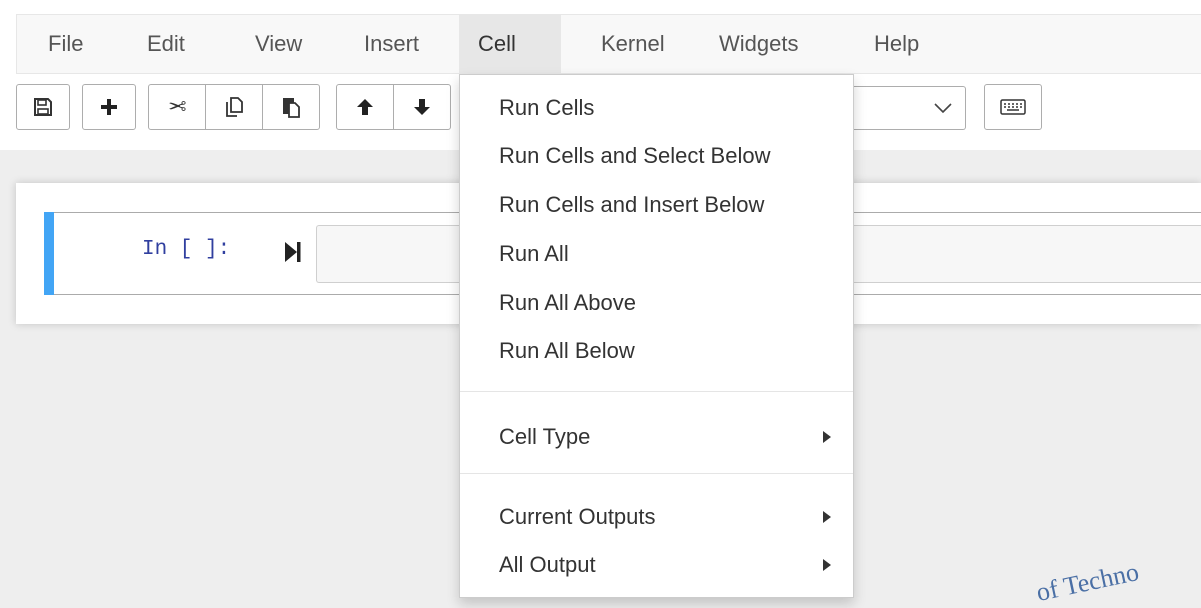 Image resolution: width=1201 pixels, height=608 pixels. I want to click on run-cell-icon, so click(293, 252).